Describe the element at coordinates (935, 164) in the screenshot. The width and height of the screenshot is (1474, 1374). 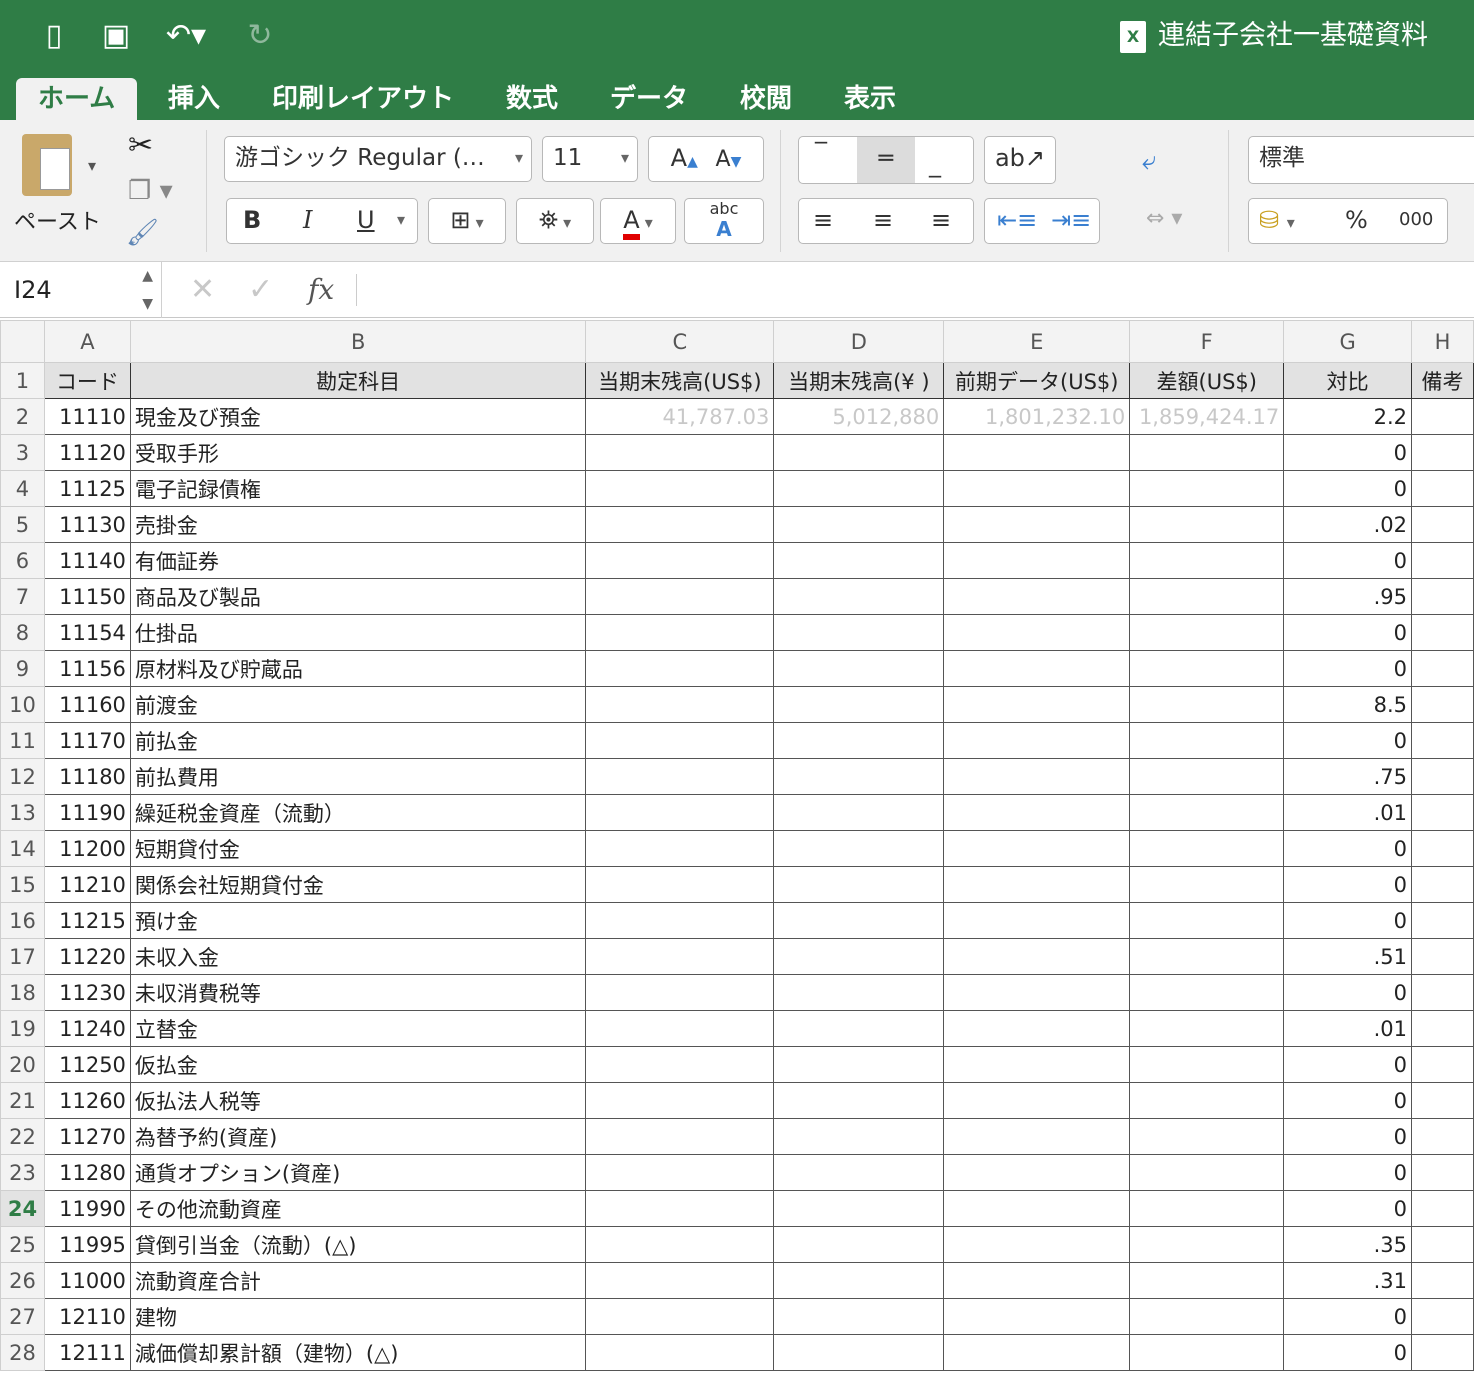
I see `align-bottom-icon: _` at that location.